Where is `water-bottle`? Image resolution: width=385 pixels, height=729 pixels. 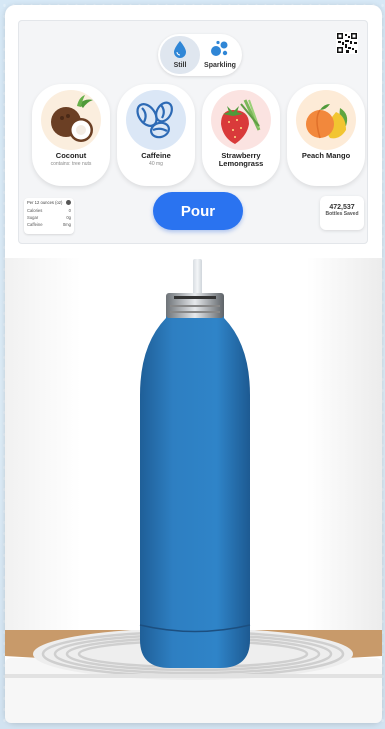
water-bottle is located at coordinates (195, 480).